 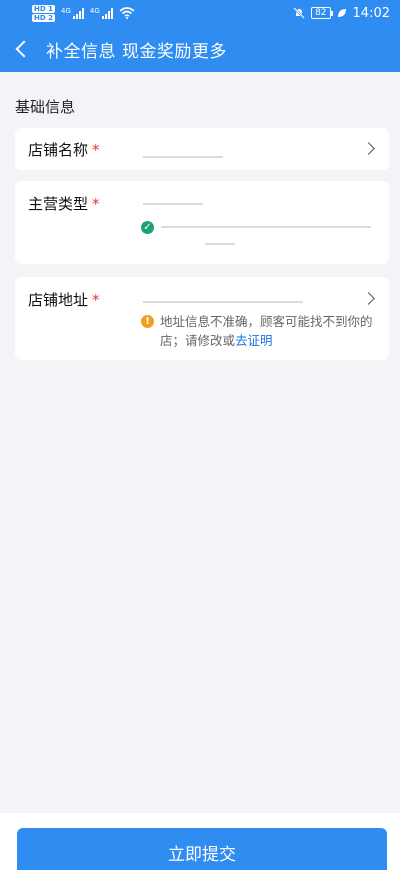 I want to click on status-bar: HD 1 HD 2 4G 4G 82 14:02, so click(x=200, y=13).